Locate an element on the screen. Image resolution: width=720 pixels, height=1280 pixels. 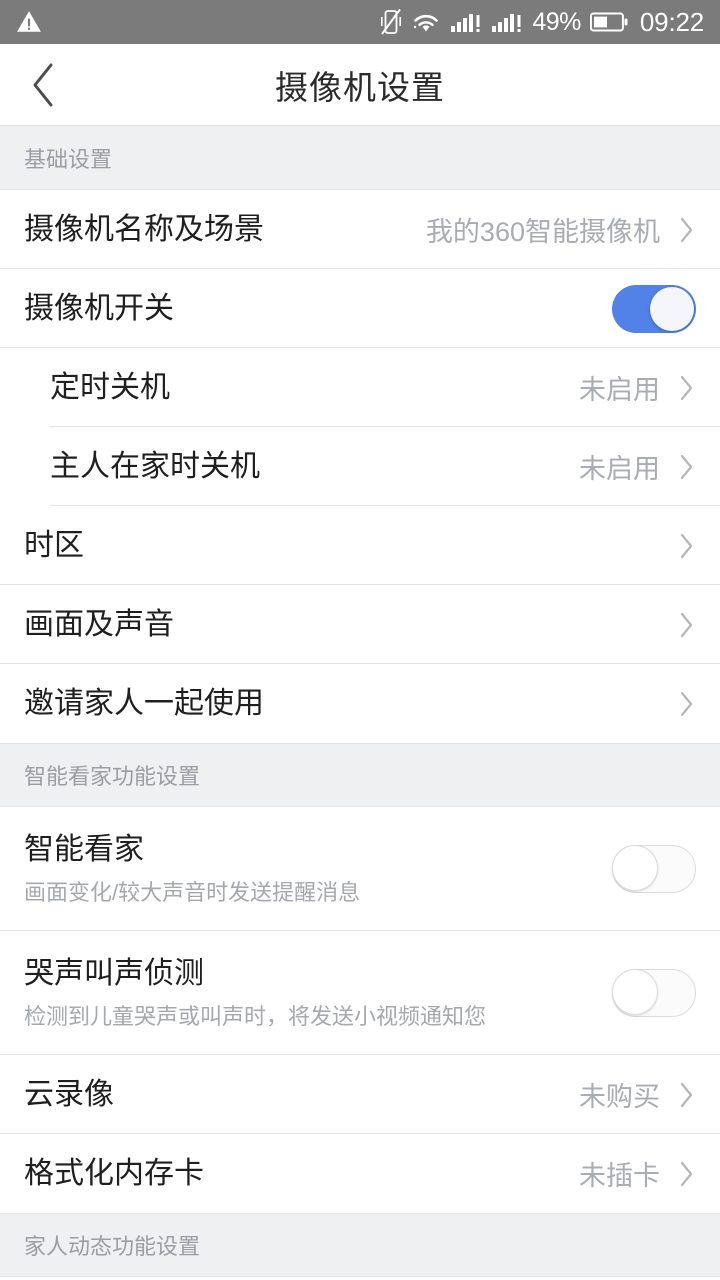
row-main: 时区 is located at coordinates (342, 546).